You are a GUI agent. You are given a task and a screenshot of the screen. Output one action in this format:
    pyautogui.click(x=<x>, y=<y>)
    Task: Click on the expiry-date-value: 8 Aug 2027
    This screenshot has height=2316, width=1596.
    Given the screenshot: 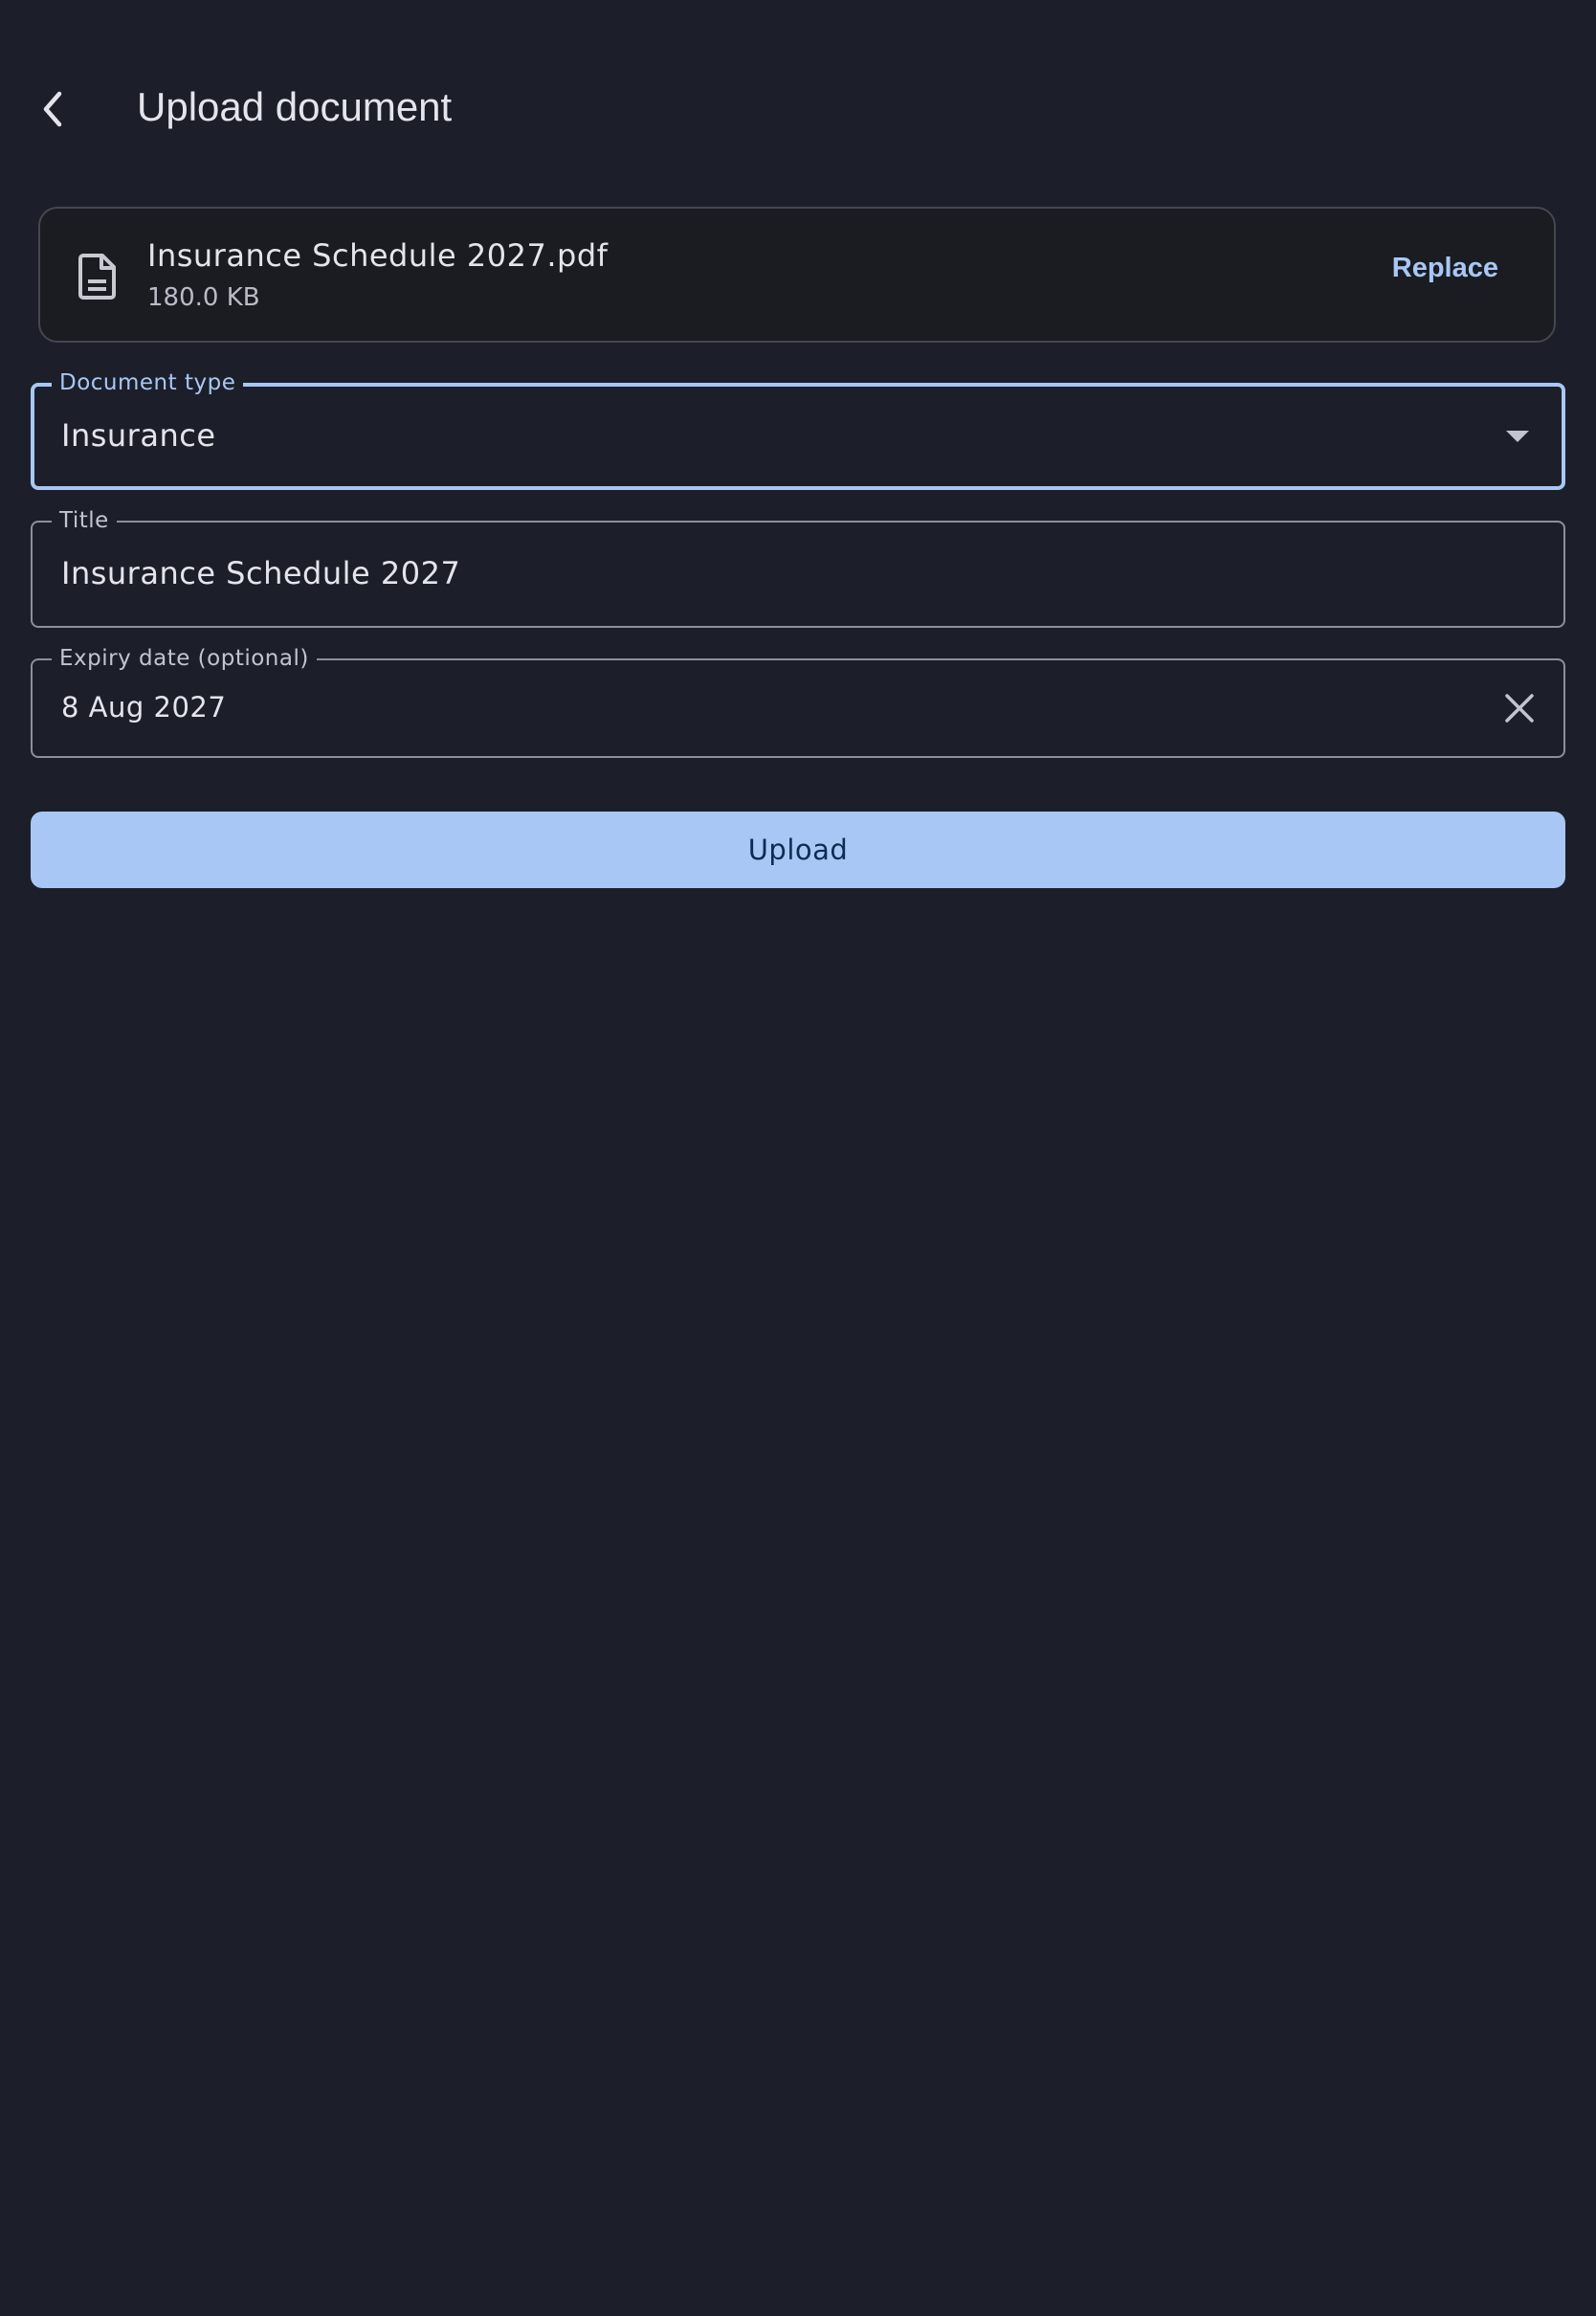 What is the action you would take?
    pyautogui.click(x=144, y=707)
    